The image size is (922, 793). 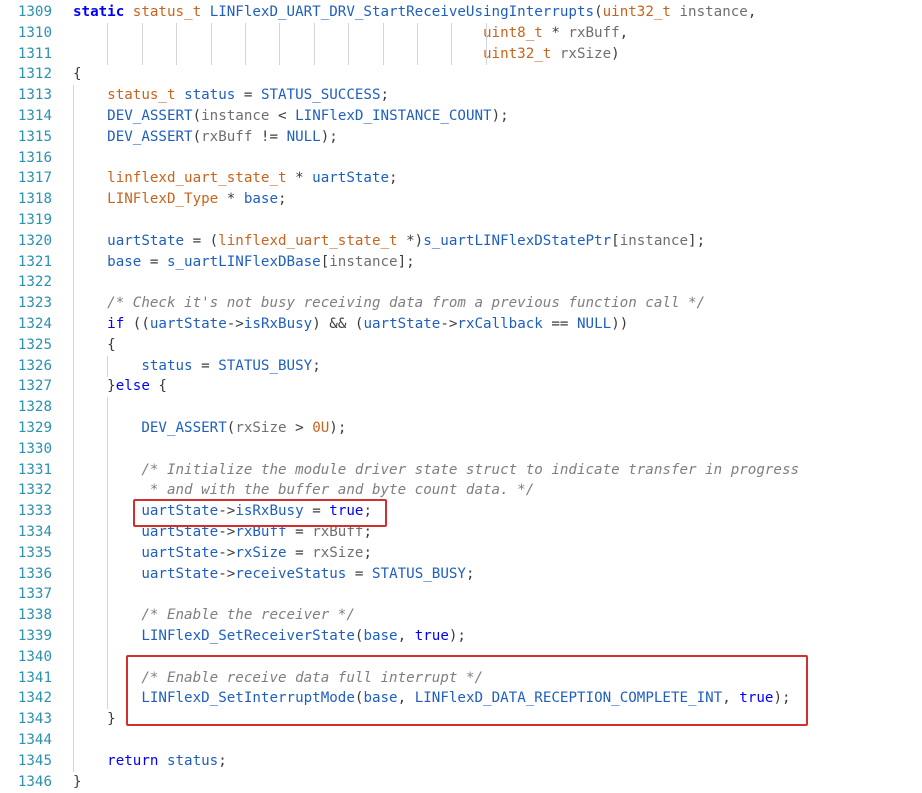 I want to click on token-punct: >, so click(x=299, y=428).